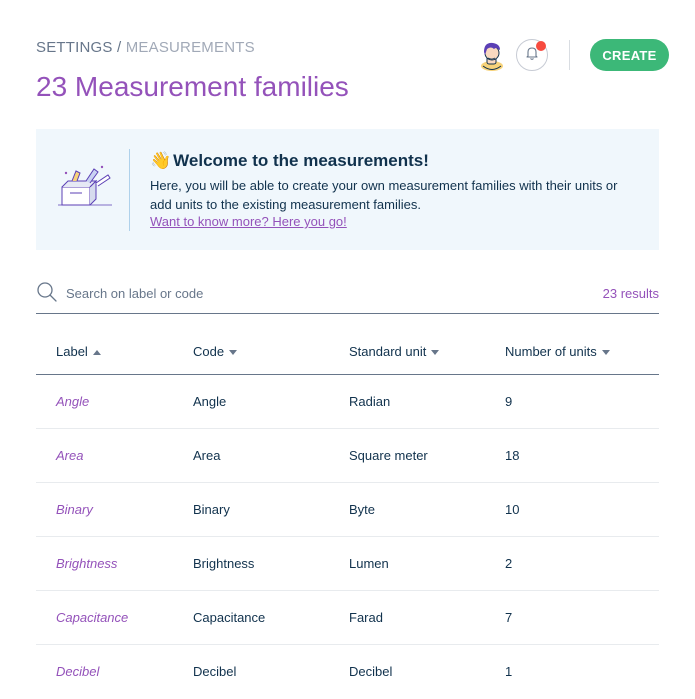  Describe the element at coordinates (371, 671) in the screenshot. I see `cell-standard-unit: Decibel` at that location.